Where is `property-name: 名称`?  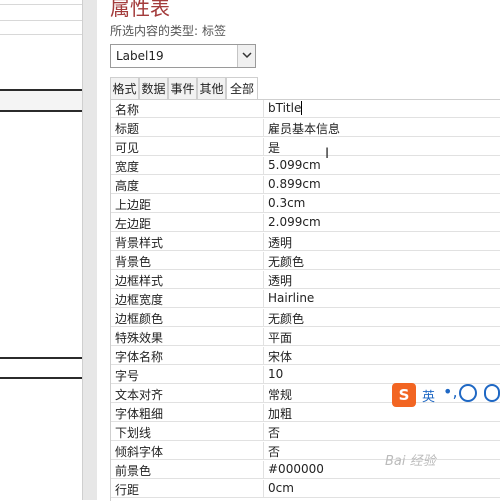 property-name: 名称 is located at coordinates (127, 110).